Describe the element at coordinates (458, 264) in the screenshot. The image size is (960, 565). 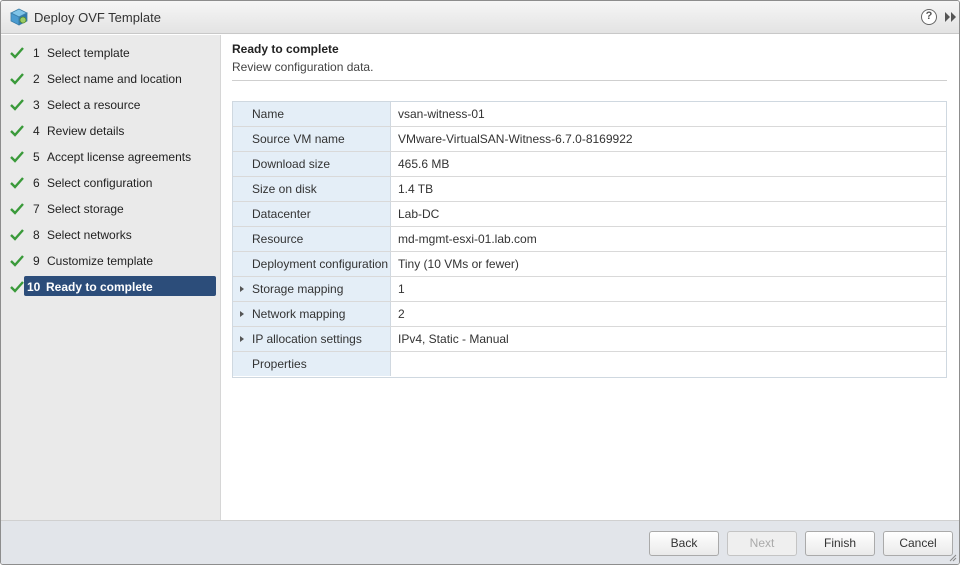
I see `row-value: Tiny (10 VMs or fewer)` at that location.